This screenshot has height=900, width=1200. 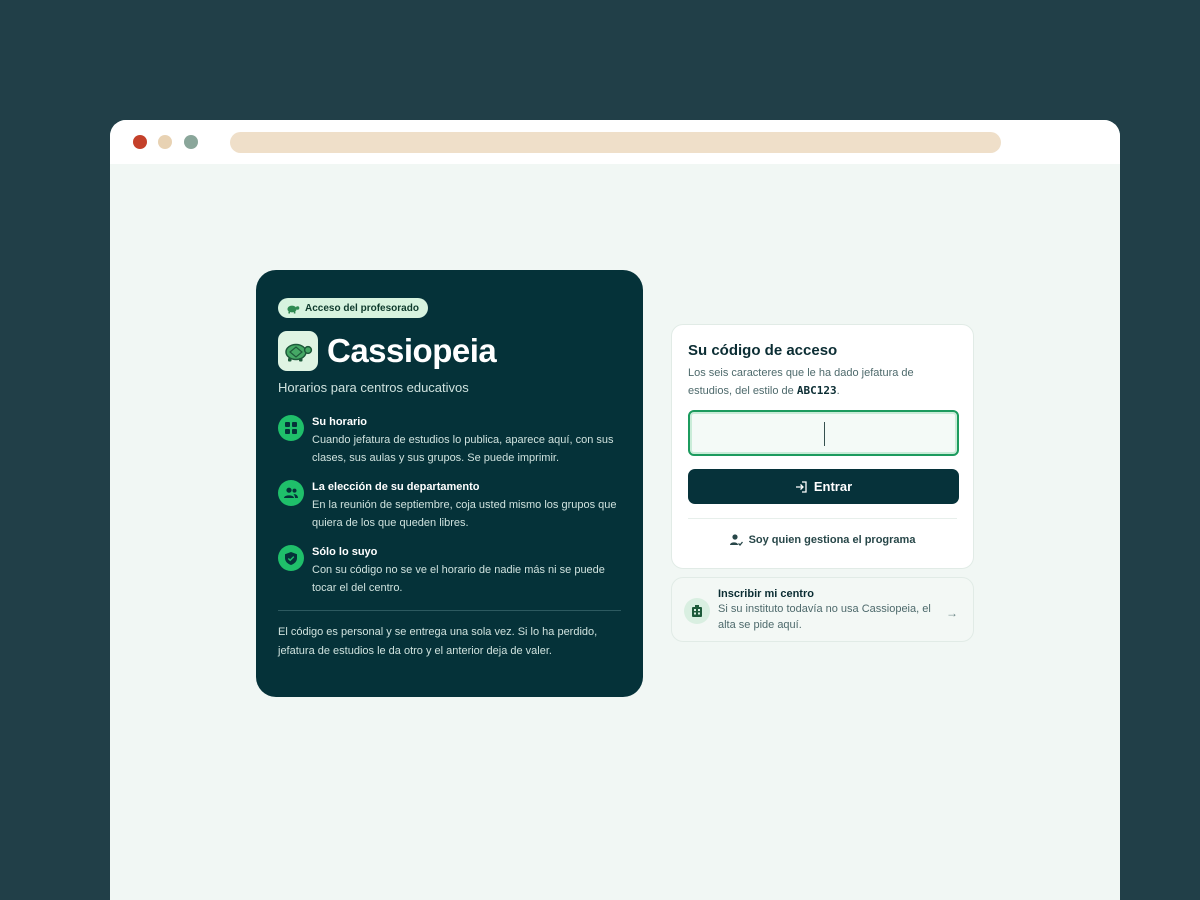 I want to click on teacher-access-badge: Acceso del profesorado, so click(x=353, y=308).